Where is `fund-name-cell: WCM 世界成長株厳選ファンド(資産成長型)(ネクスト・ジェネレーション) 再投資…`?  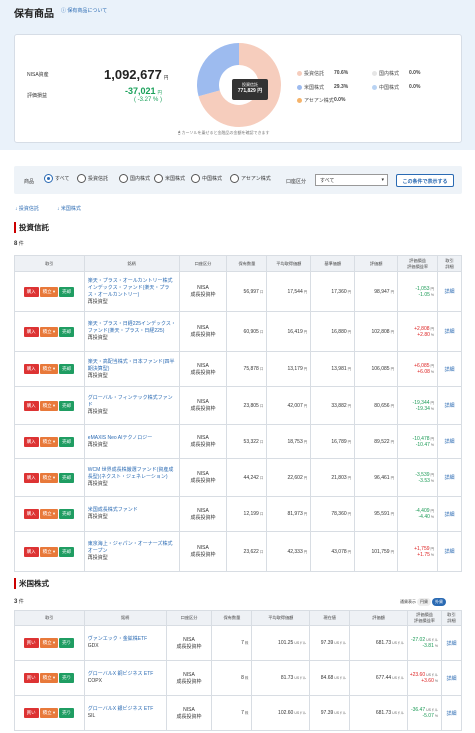 fund-name-cell: WCM 世界成長株厳選ファンド(資産成長型)(ネクスト・ジェネレーション) 再投資… is located at coordinates (131, 477).